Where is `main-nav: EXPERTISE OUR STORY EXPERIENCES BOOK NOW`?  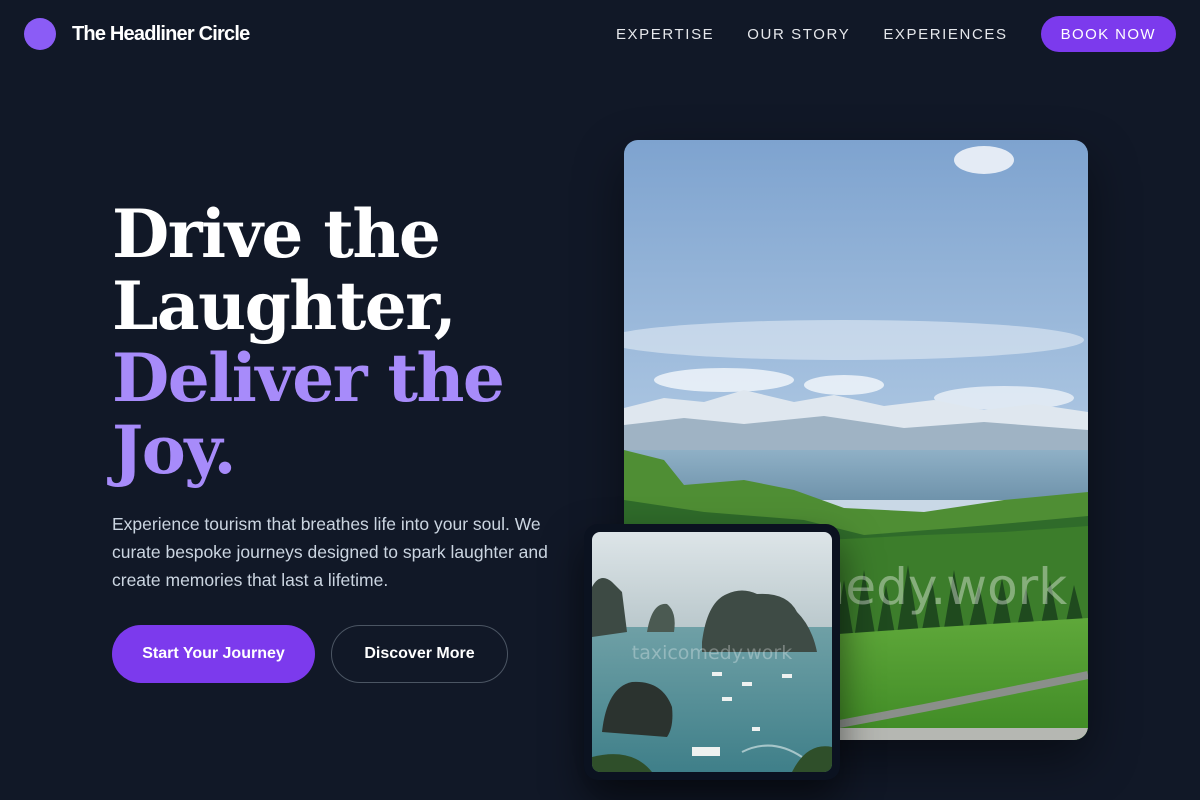 main-nav: EXPERTISE OUR STORY EXPERIENCES BOOK NOW is located at coordinates (896, 34).